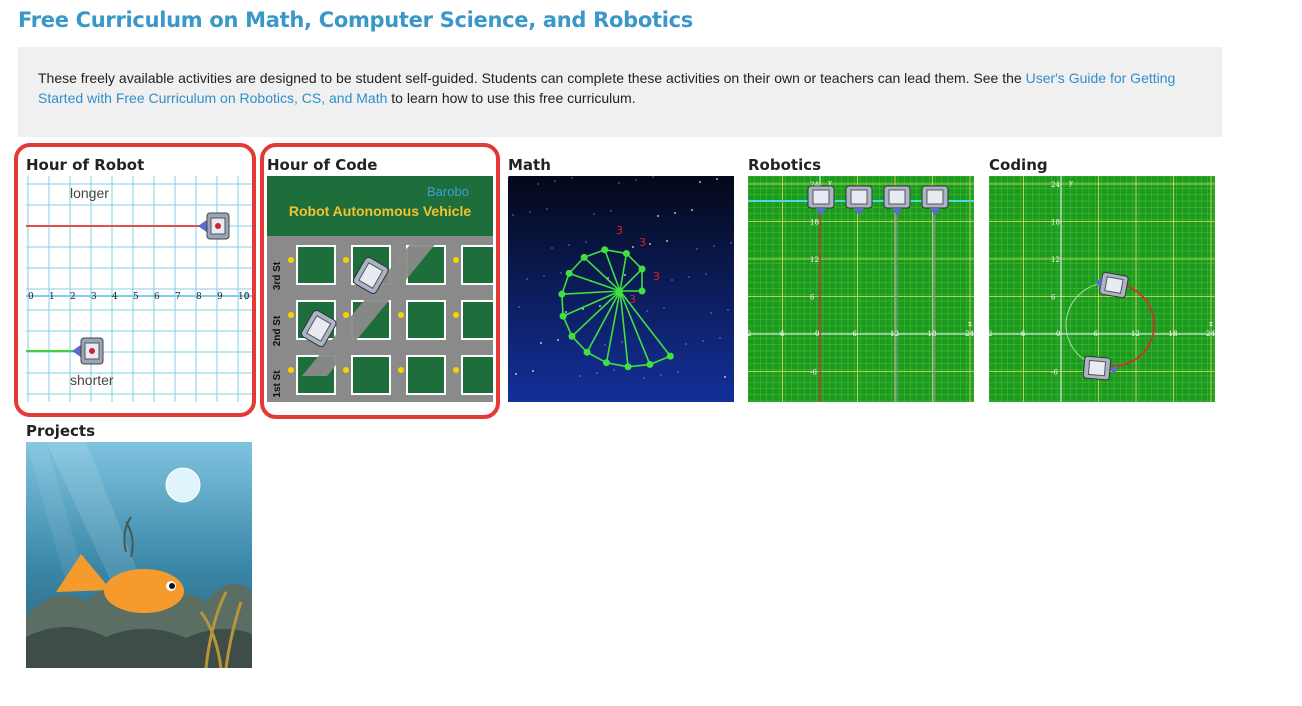 Image resolution: width=1302 pixels, height=706 pixels. What do you see at coordinates (136, 297) in the screenshot?
I see `axis-tick-label: 5` at bounding box center [136, 297].